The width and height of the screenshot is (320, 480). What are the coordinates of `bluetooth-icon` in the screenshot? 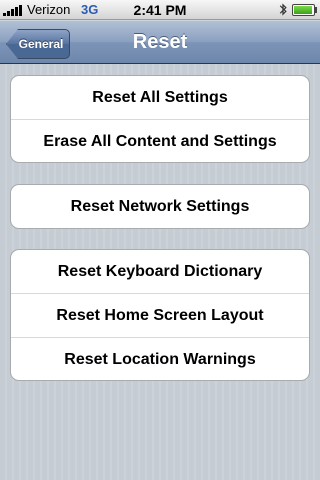 It's located at (283, 9).